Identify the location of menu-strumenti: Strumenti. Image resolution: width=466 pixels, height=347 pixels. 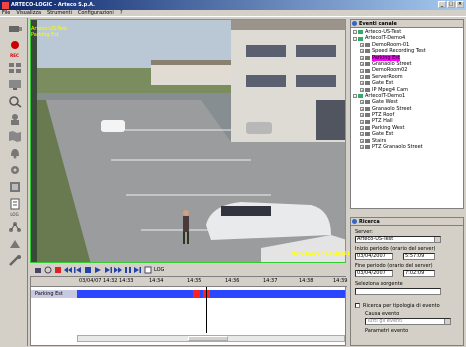
(59, 13).